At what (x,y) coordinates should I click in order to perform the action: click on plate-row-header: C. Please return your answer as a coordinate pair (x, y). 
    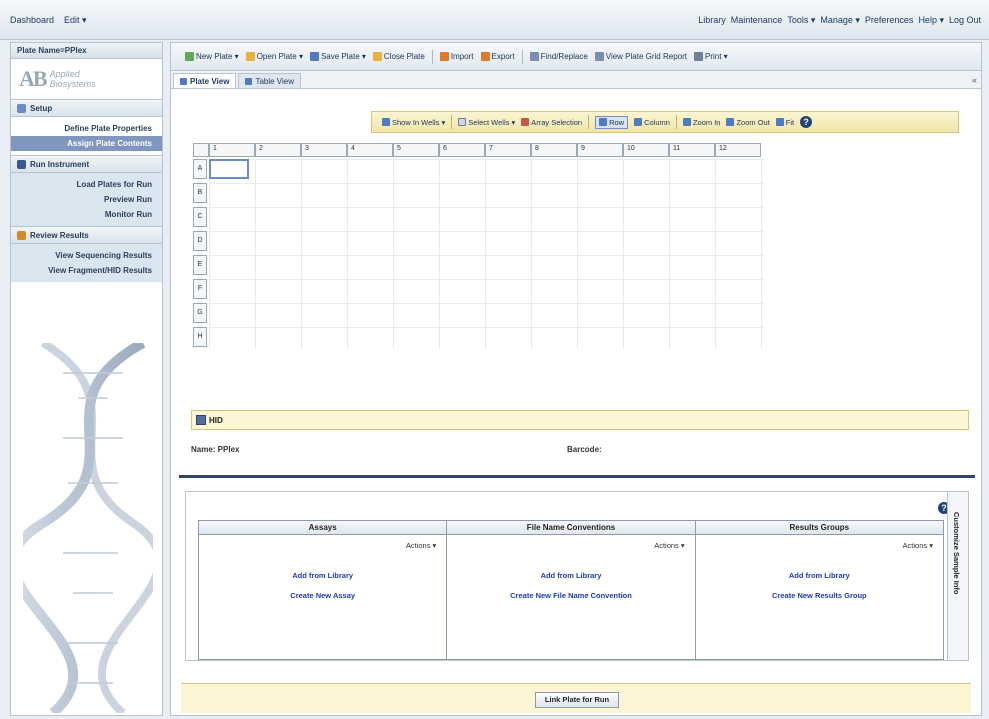
    Looking at the image, I should click on (200, 217).